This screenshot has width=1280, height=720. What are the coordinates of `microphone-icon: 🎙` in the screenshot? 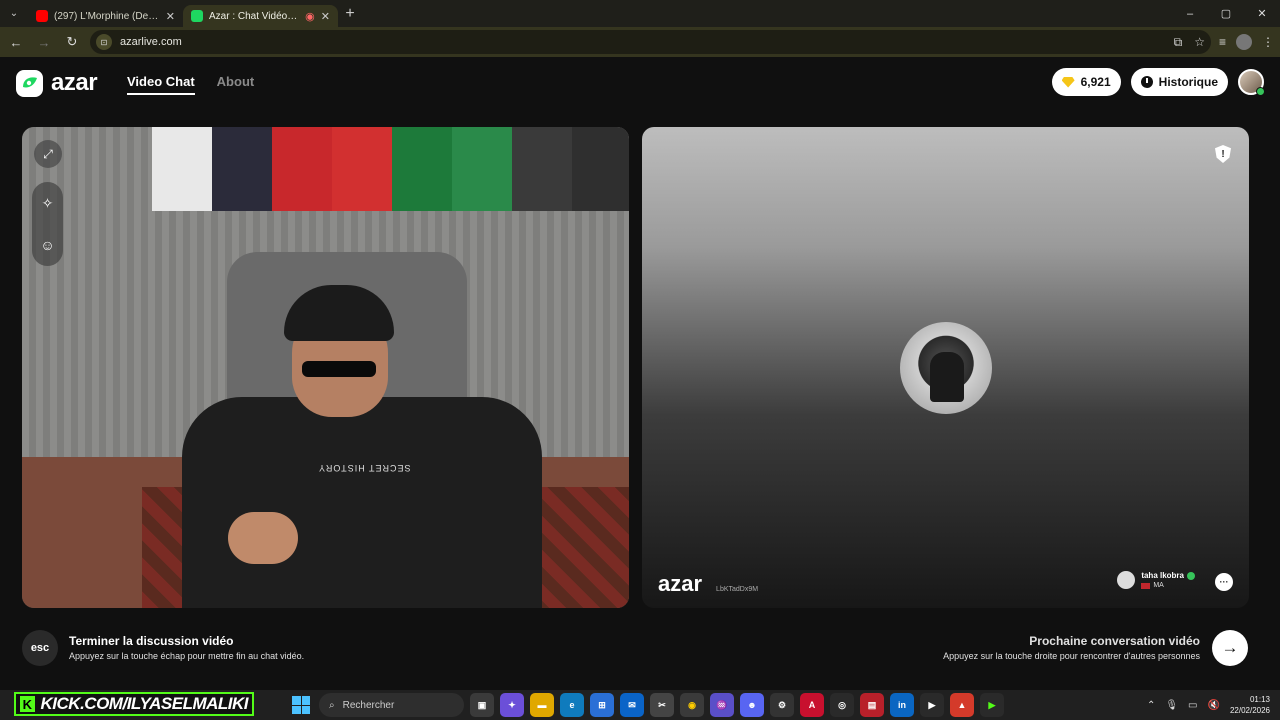 It's located at (1171, 705).